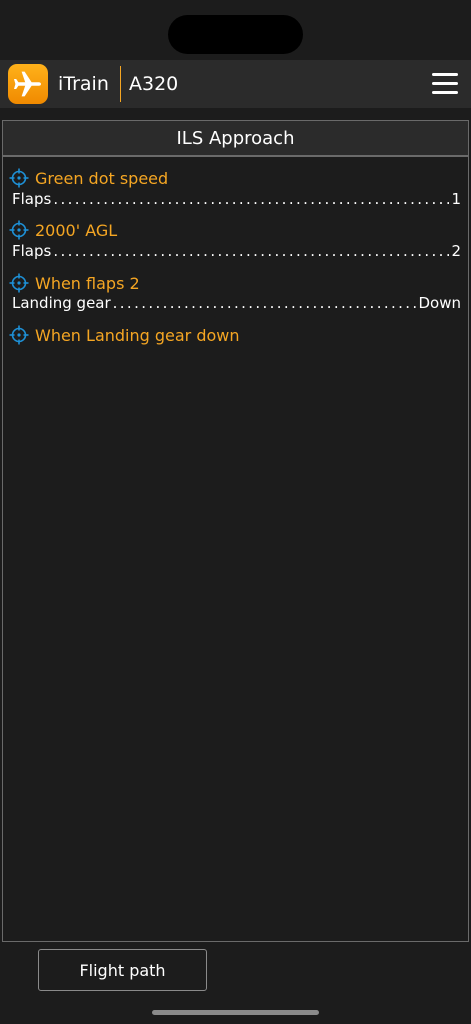 The image size is (471, 1024). I want to click on flight-path-button: Flight path, so click(122, 970).